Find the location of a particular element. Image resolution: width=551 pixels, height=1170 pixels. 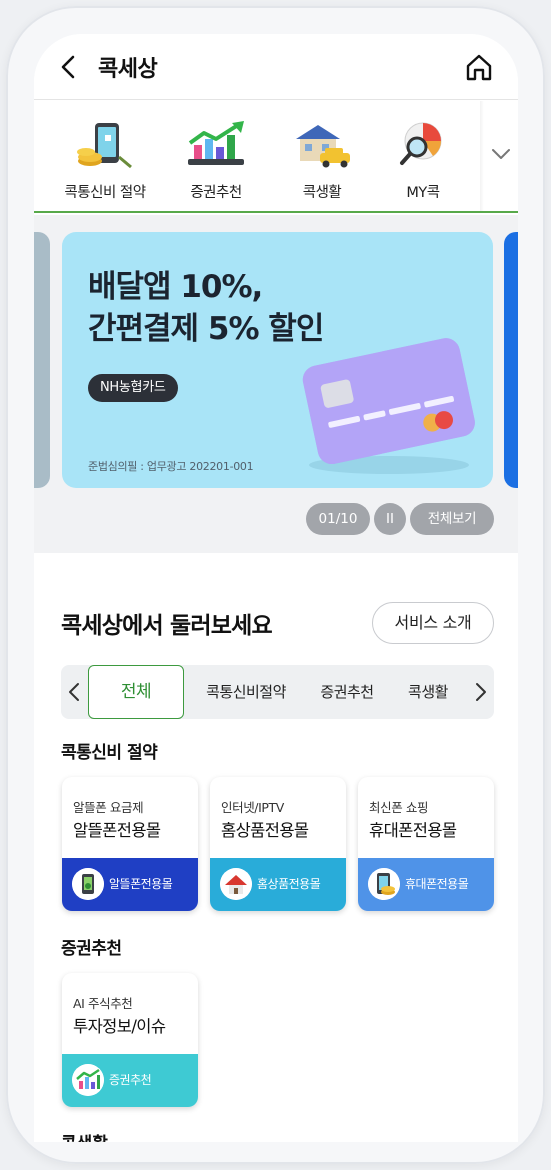

category-label: 콕생활 is located at coordinates (322, 193).